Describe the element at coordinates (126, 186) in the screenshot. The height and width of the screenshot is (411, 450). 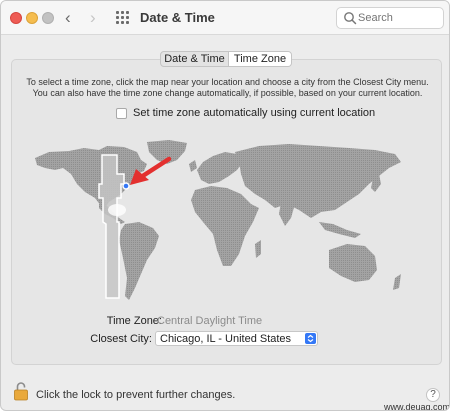
I see `chicago-location-marker` at that location.